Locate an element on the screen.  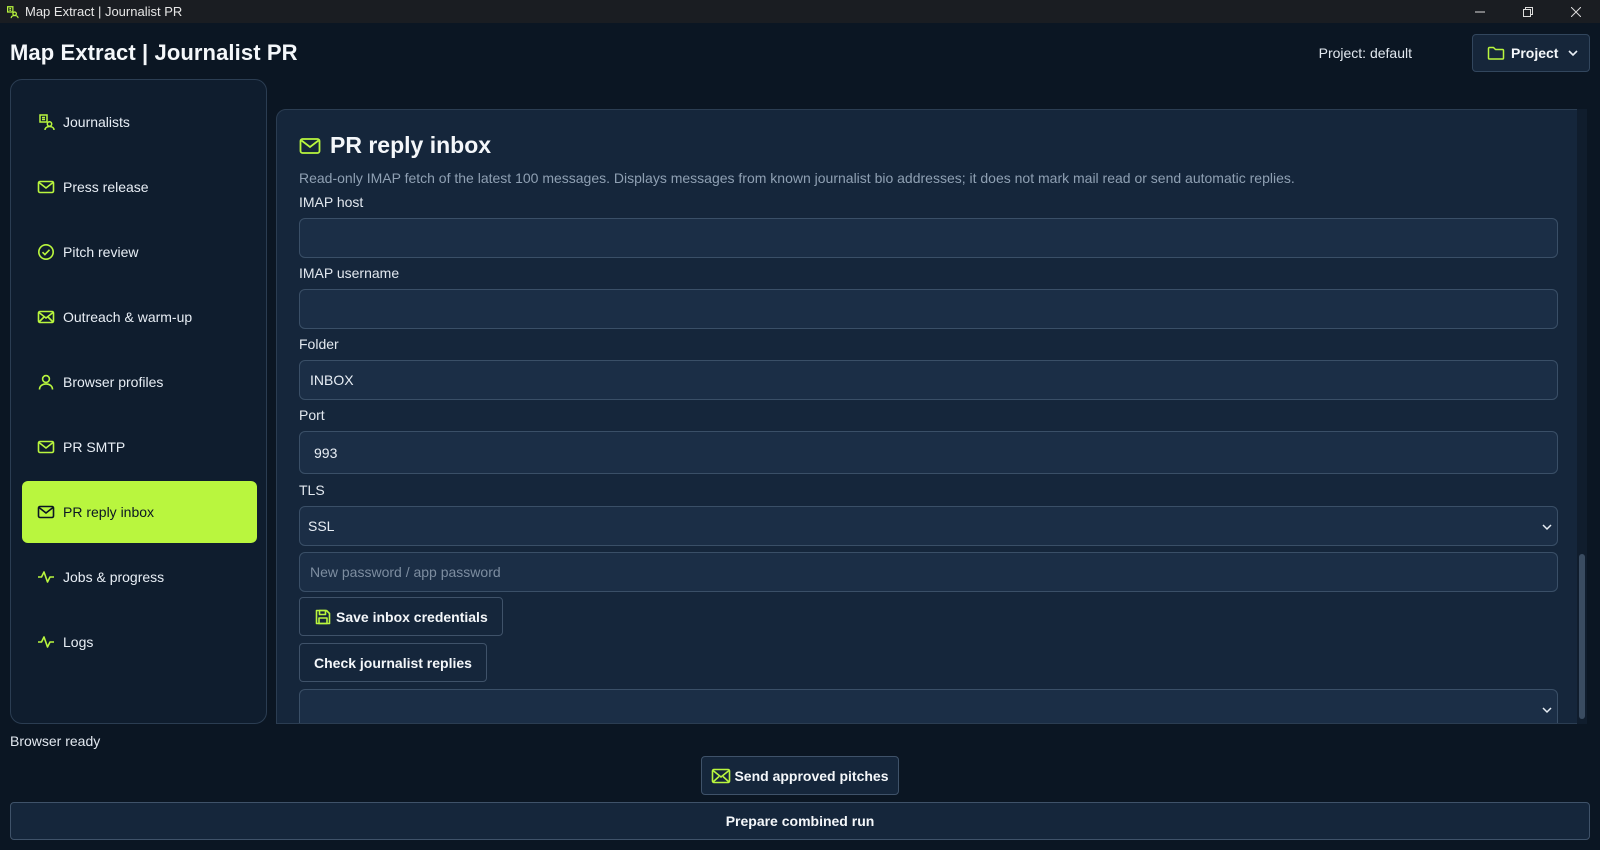
check-journalist-replies-button: Check journalist replies is located at coordinates (393, 662).